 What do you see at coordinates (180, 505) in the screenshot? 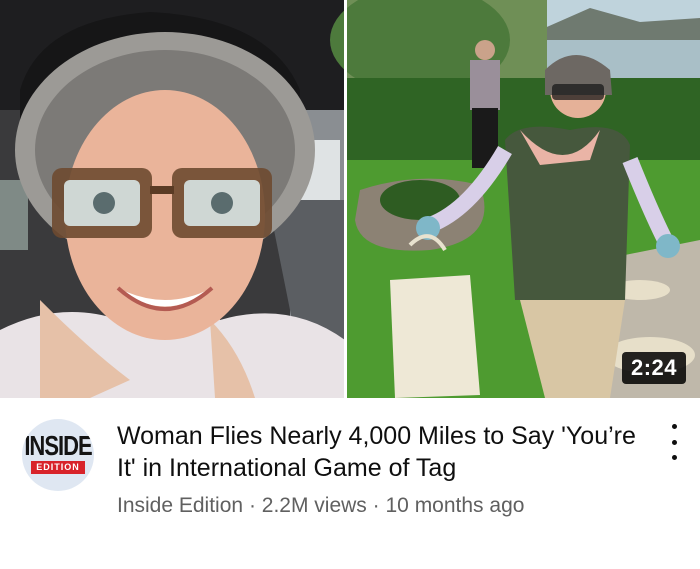
I see `channel-name: Inside Edition` at bounding box center [180, 505].